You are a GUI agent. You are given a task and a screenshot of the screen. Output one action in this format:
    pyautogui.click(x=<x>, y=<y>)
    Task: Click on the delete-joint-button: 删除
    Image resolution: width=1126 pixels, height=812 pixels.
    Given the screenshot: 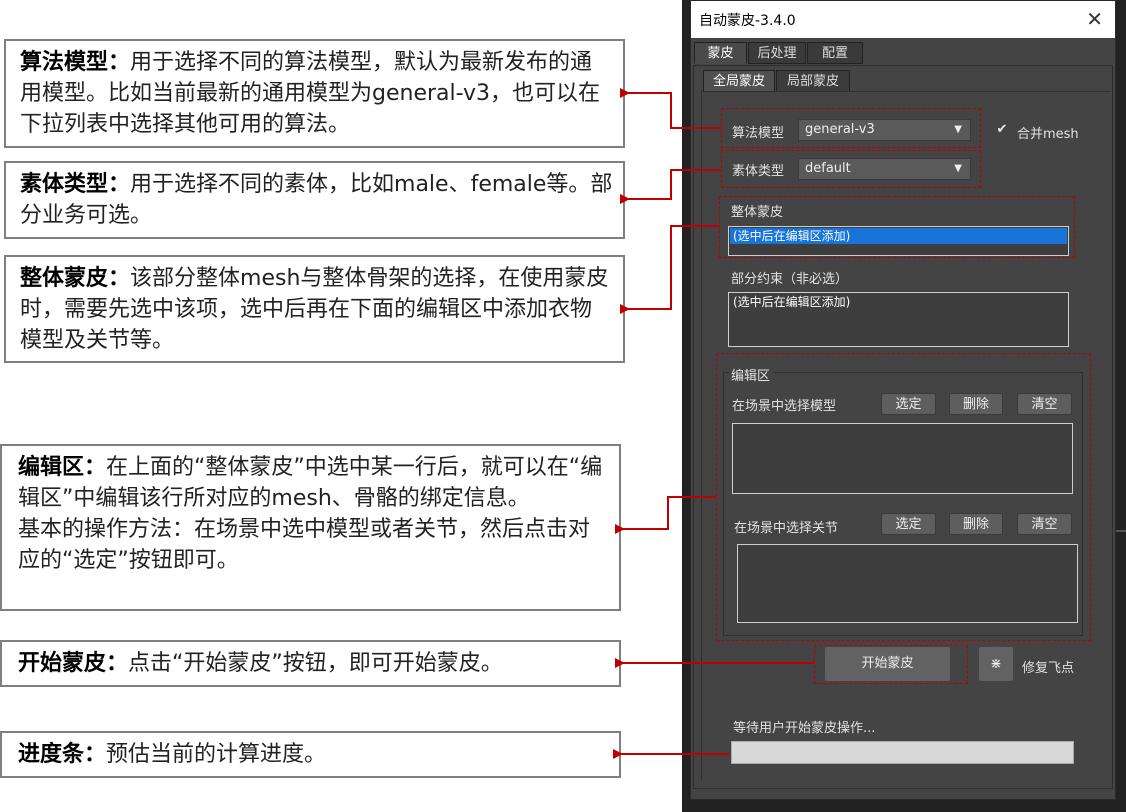 What is the action you would take?
    pyautogui.click(x=976, y=524)
    